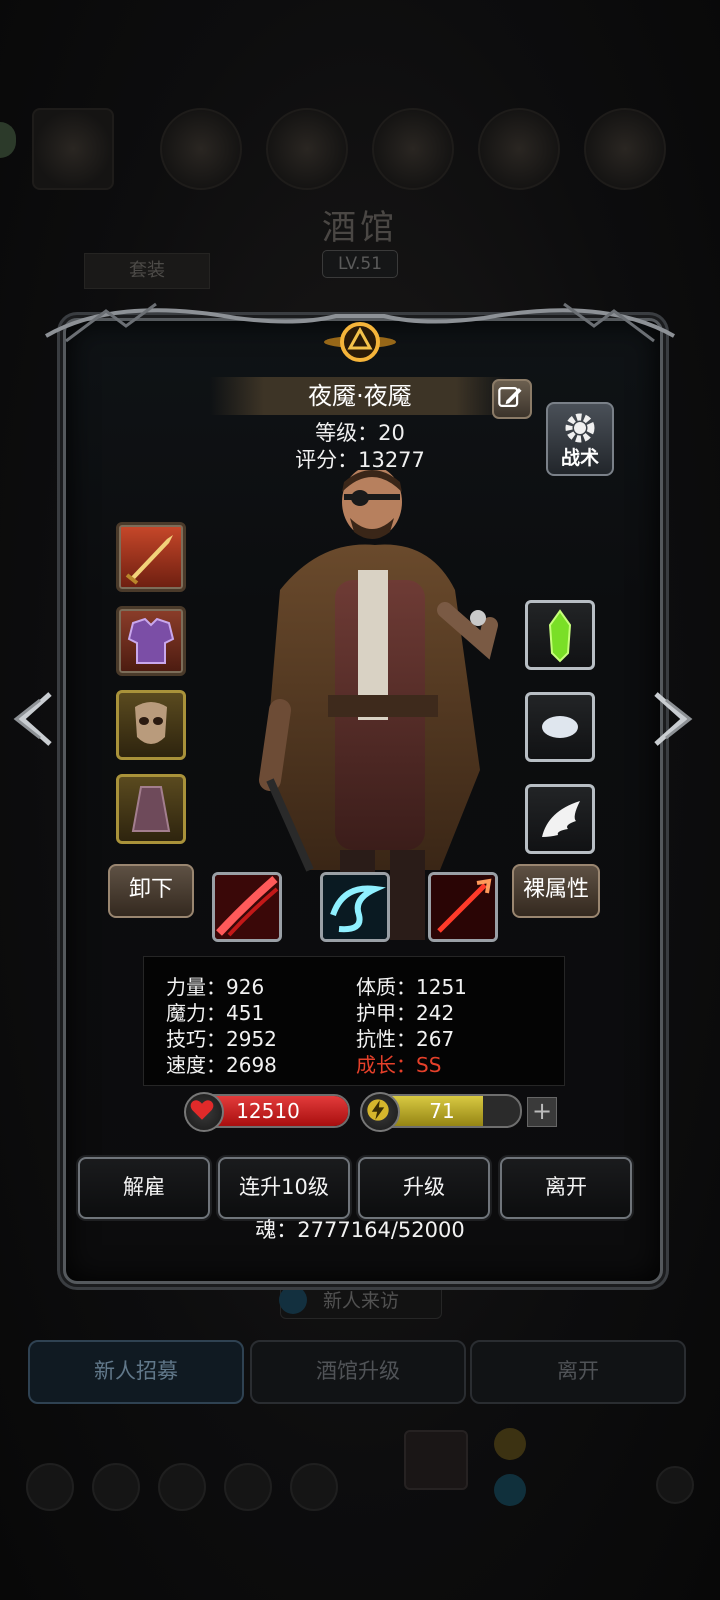 This screenshot has width=720, height=1600. What do you see at coordinates (358, 1372) in the screenshot?
I see `bg-upgrade-tavern-button: 酒馆升级` at bounding box center [358, 1372].